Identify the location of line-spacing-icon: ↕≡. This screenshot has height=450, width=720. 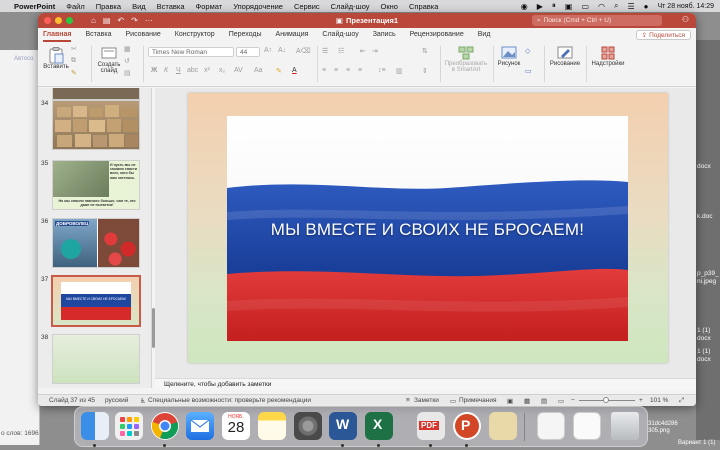
(382, 70).